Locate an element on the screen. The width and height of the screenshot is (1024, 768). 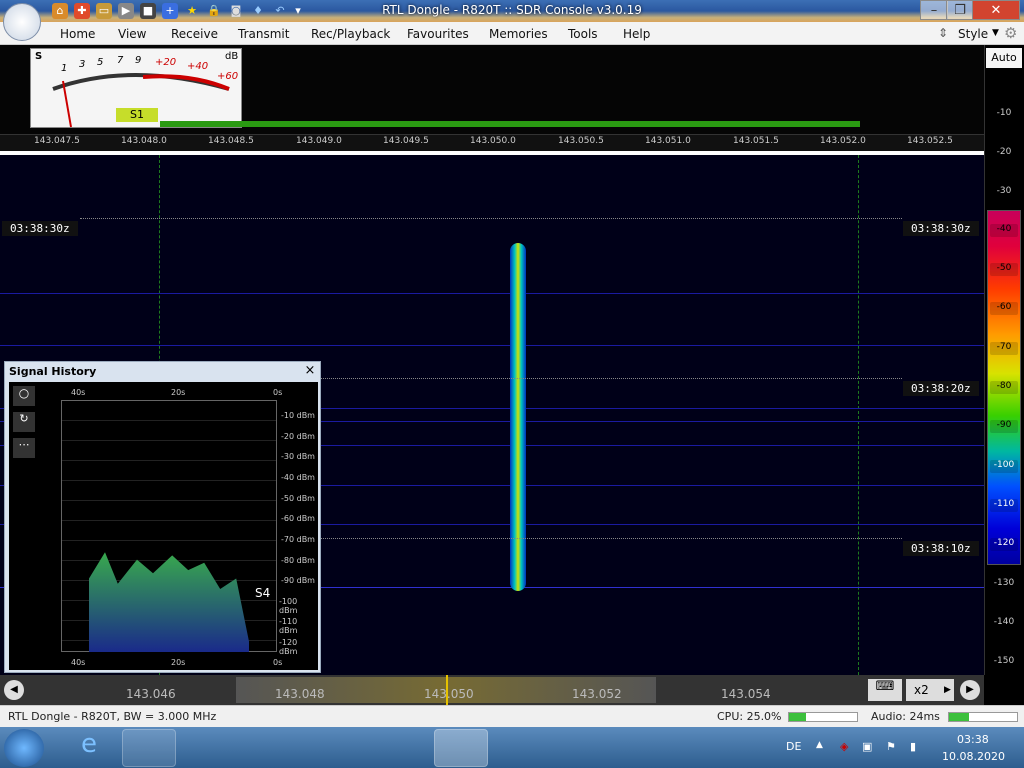
home-icon: ⌂ is located at coordinates (60, 11).